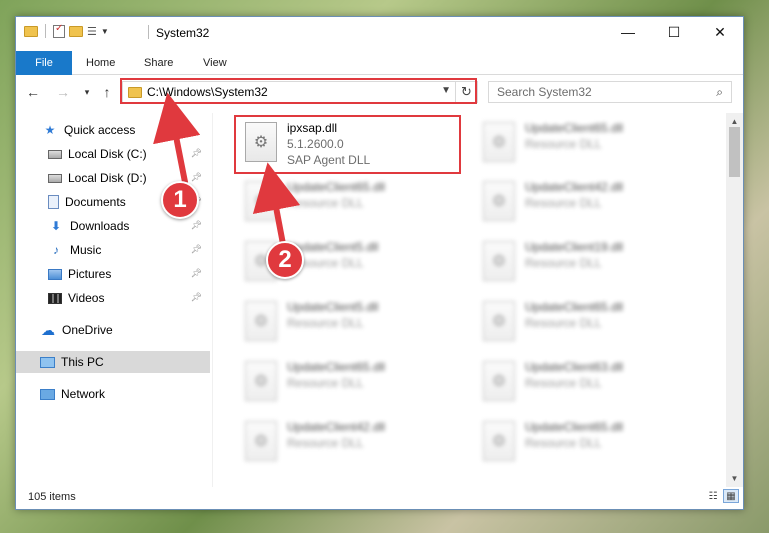 The image size is (769, 533). I want to click on star-icon: ★, so click(50, 130).